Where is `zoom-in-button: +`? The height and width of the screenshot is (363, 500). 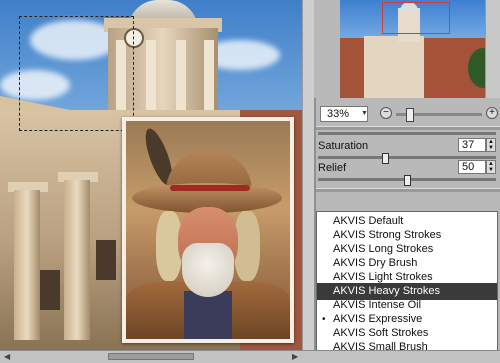
zoom-in-button: + is located at coordinates (492, 113).